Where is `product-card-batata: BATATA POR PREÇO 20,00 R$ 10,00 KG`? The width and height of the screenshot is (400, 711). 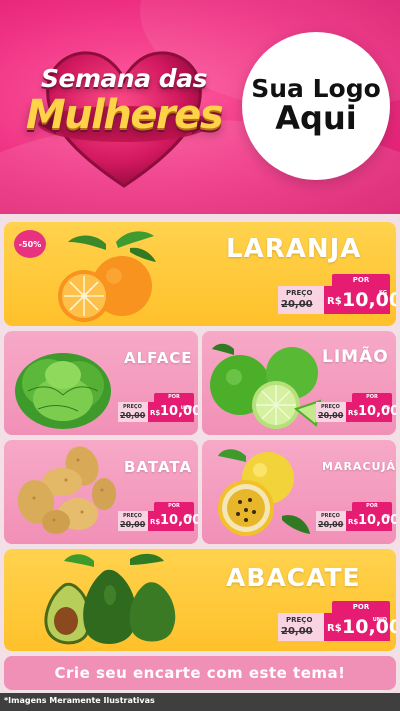
product-card-batata: BATATA POR PREÇO 20,00 R$ 10,00 KG is located at coordinates (101, 492).